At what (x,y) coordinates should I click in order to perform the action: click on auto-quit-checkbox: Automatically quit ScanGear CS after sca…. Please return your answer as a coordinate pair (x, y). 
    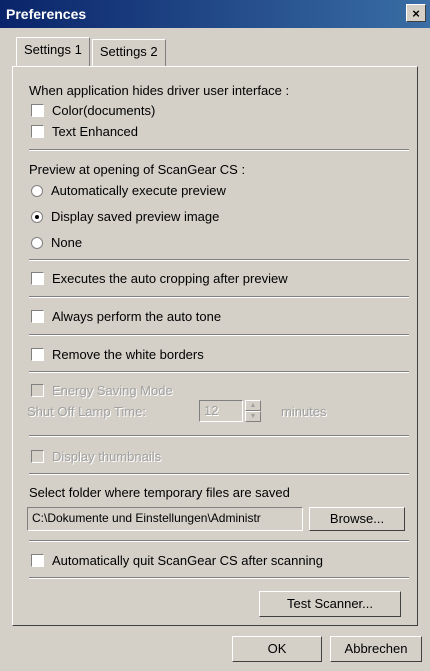
    Looking at the image, I should click on (177, 560).